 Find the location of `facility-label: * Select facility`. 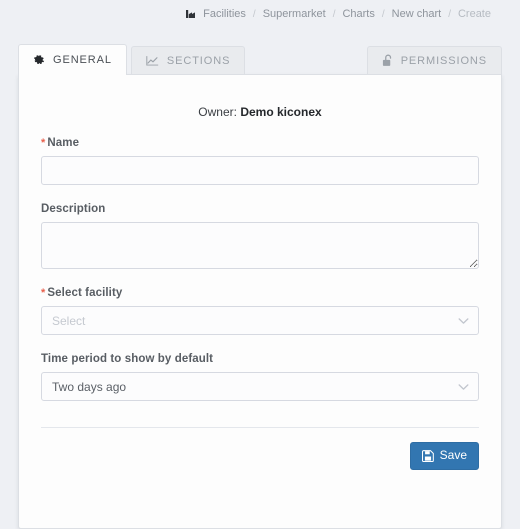

facility-label: * Select facility is located at coordinates (260, 293).